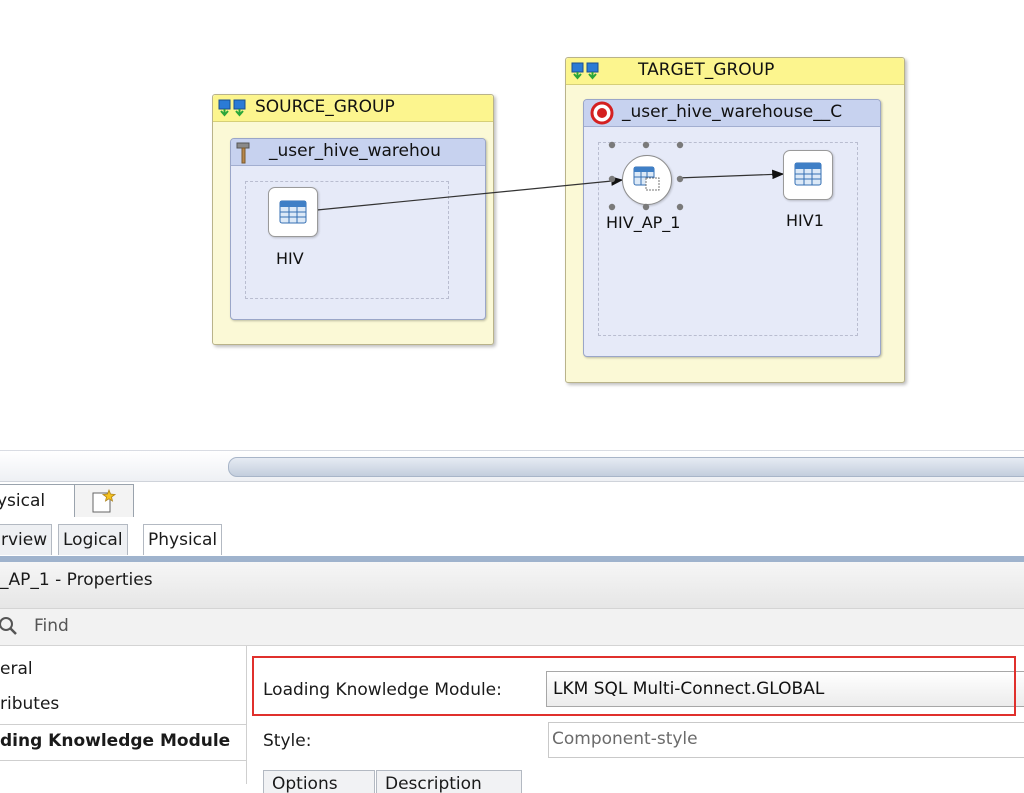 The image size is (1024, 793). I want to click on find-bar, so click(512, 627).